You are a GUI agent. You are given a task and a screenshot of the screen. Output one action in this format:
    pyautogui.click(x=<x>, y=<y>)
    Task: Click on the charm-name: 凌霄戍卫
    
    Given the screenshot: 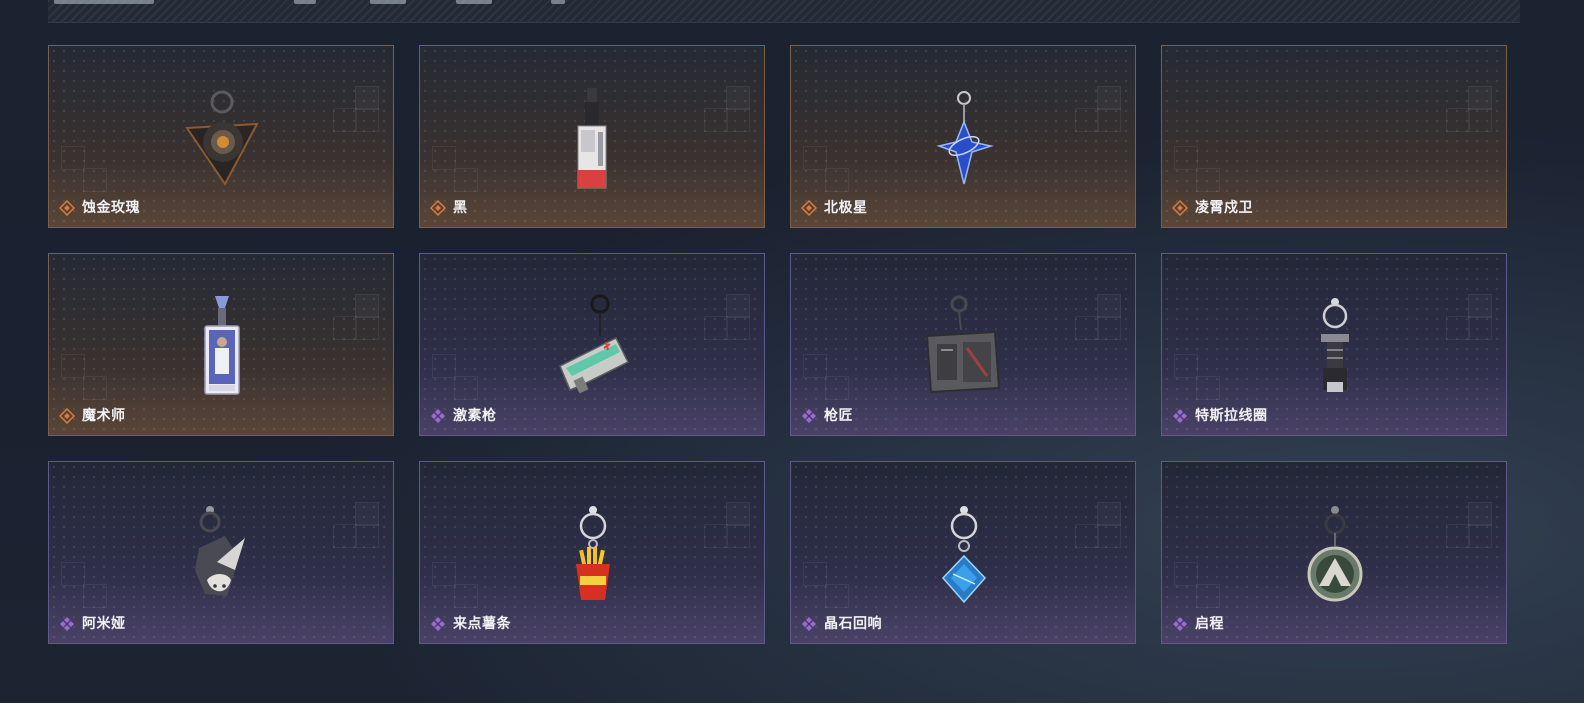 What is the action you would take?
    pyautogui.click(x=1224, y=208)
    